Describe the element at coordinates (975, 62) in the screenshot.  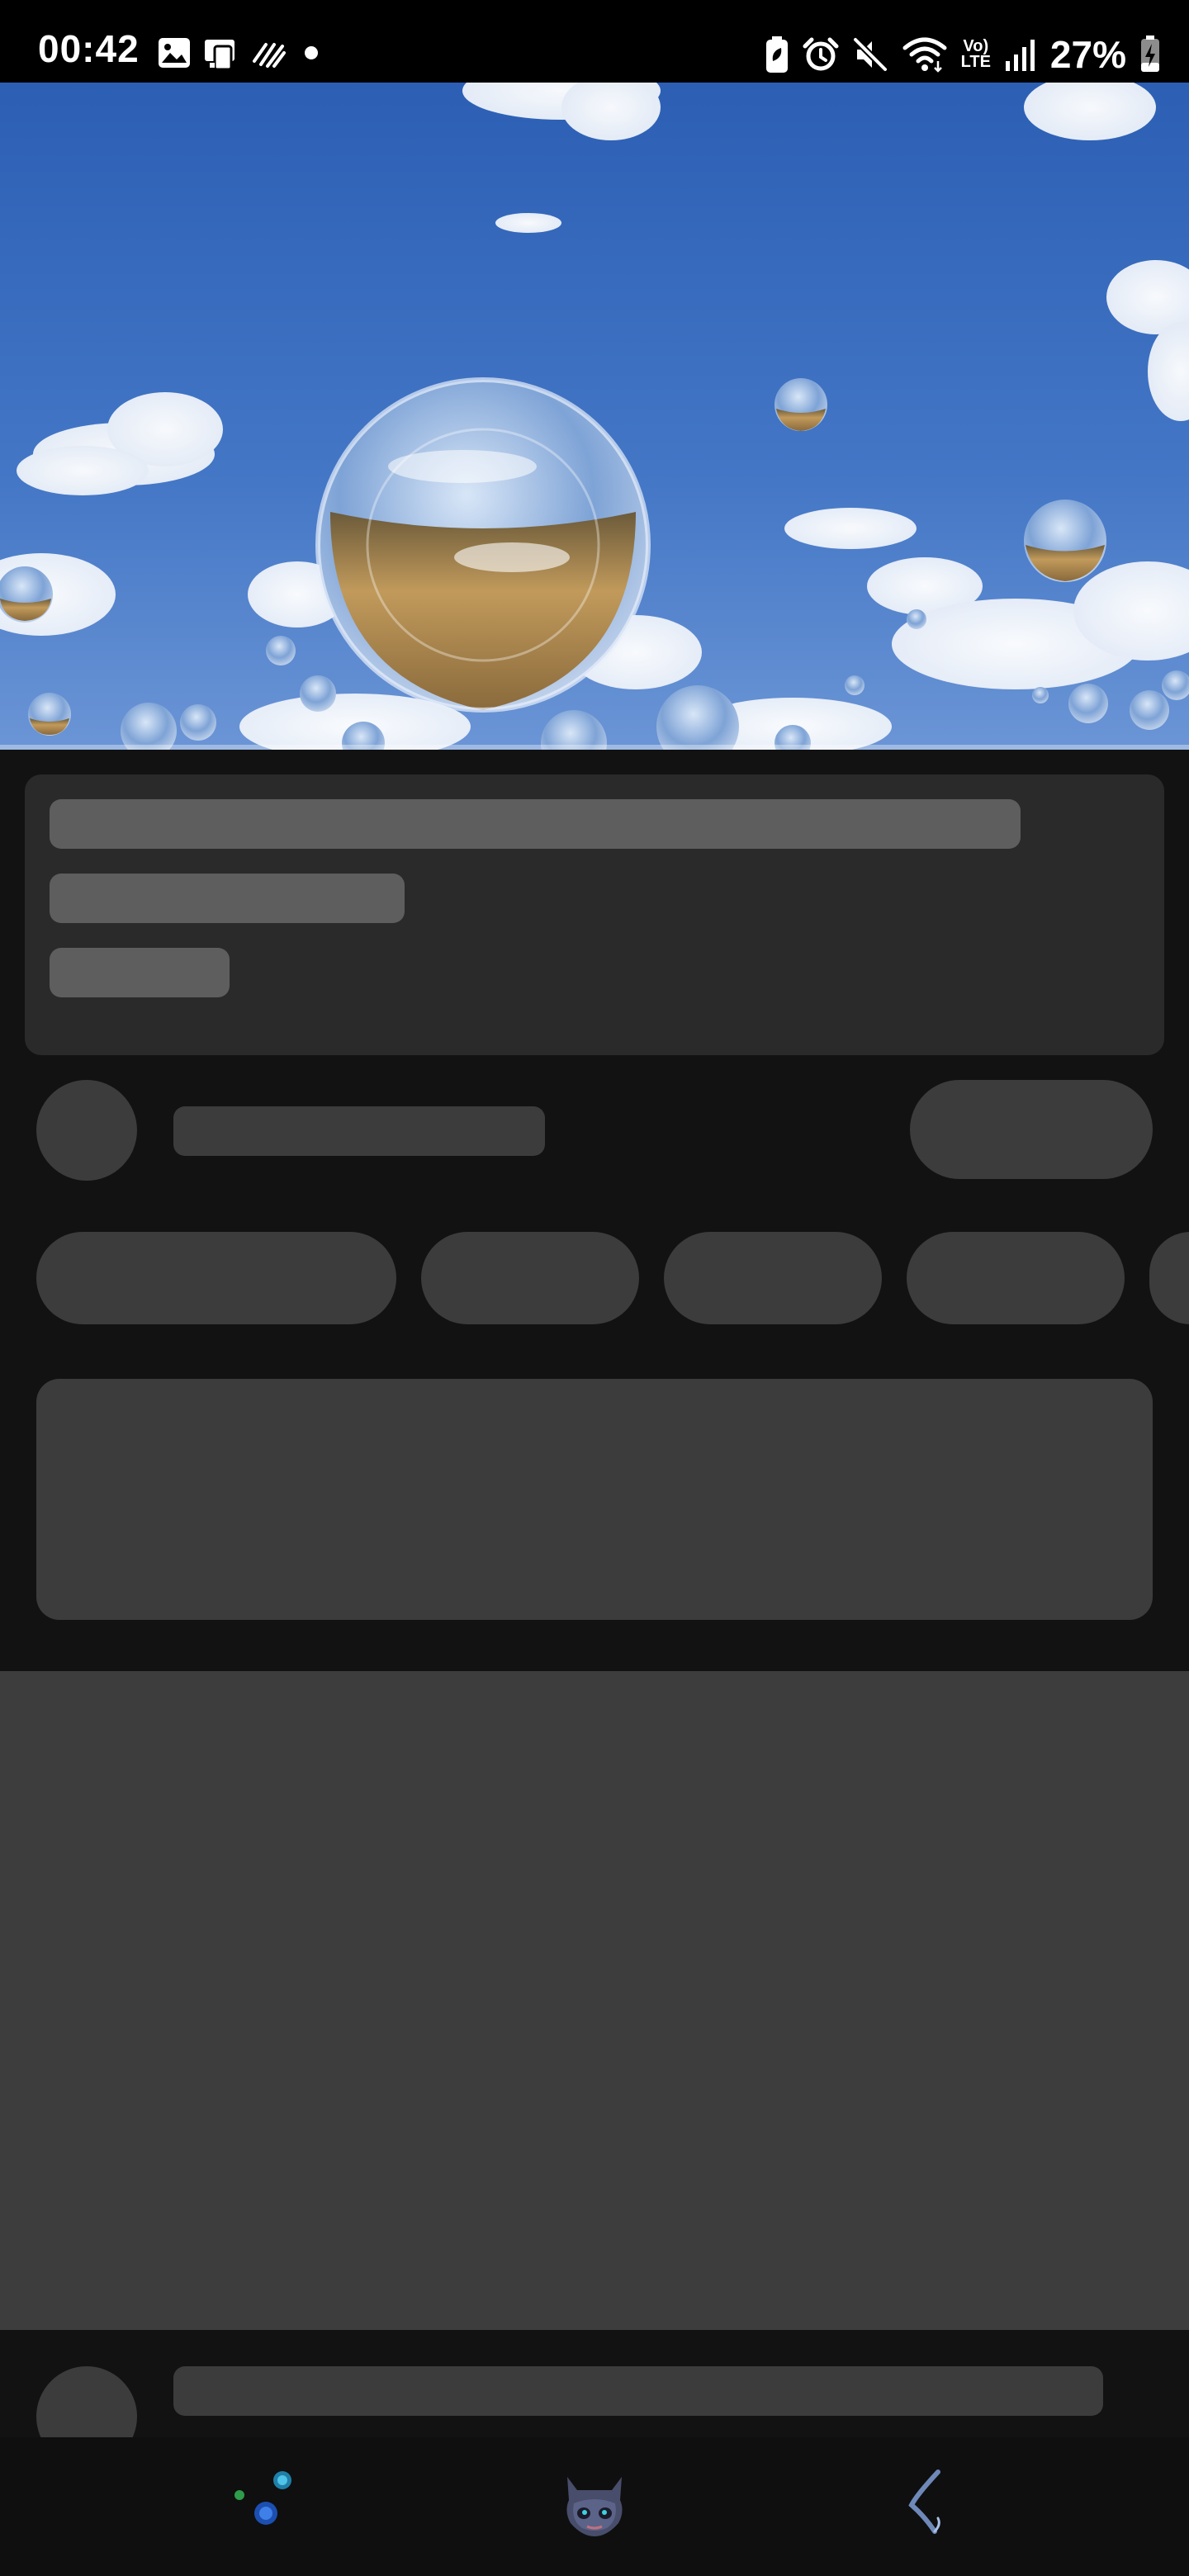
I see `volte-label-bottom: LTE` at that location.